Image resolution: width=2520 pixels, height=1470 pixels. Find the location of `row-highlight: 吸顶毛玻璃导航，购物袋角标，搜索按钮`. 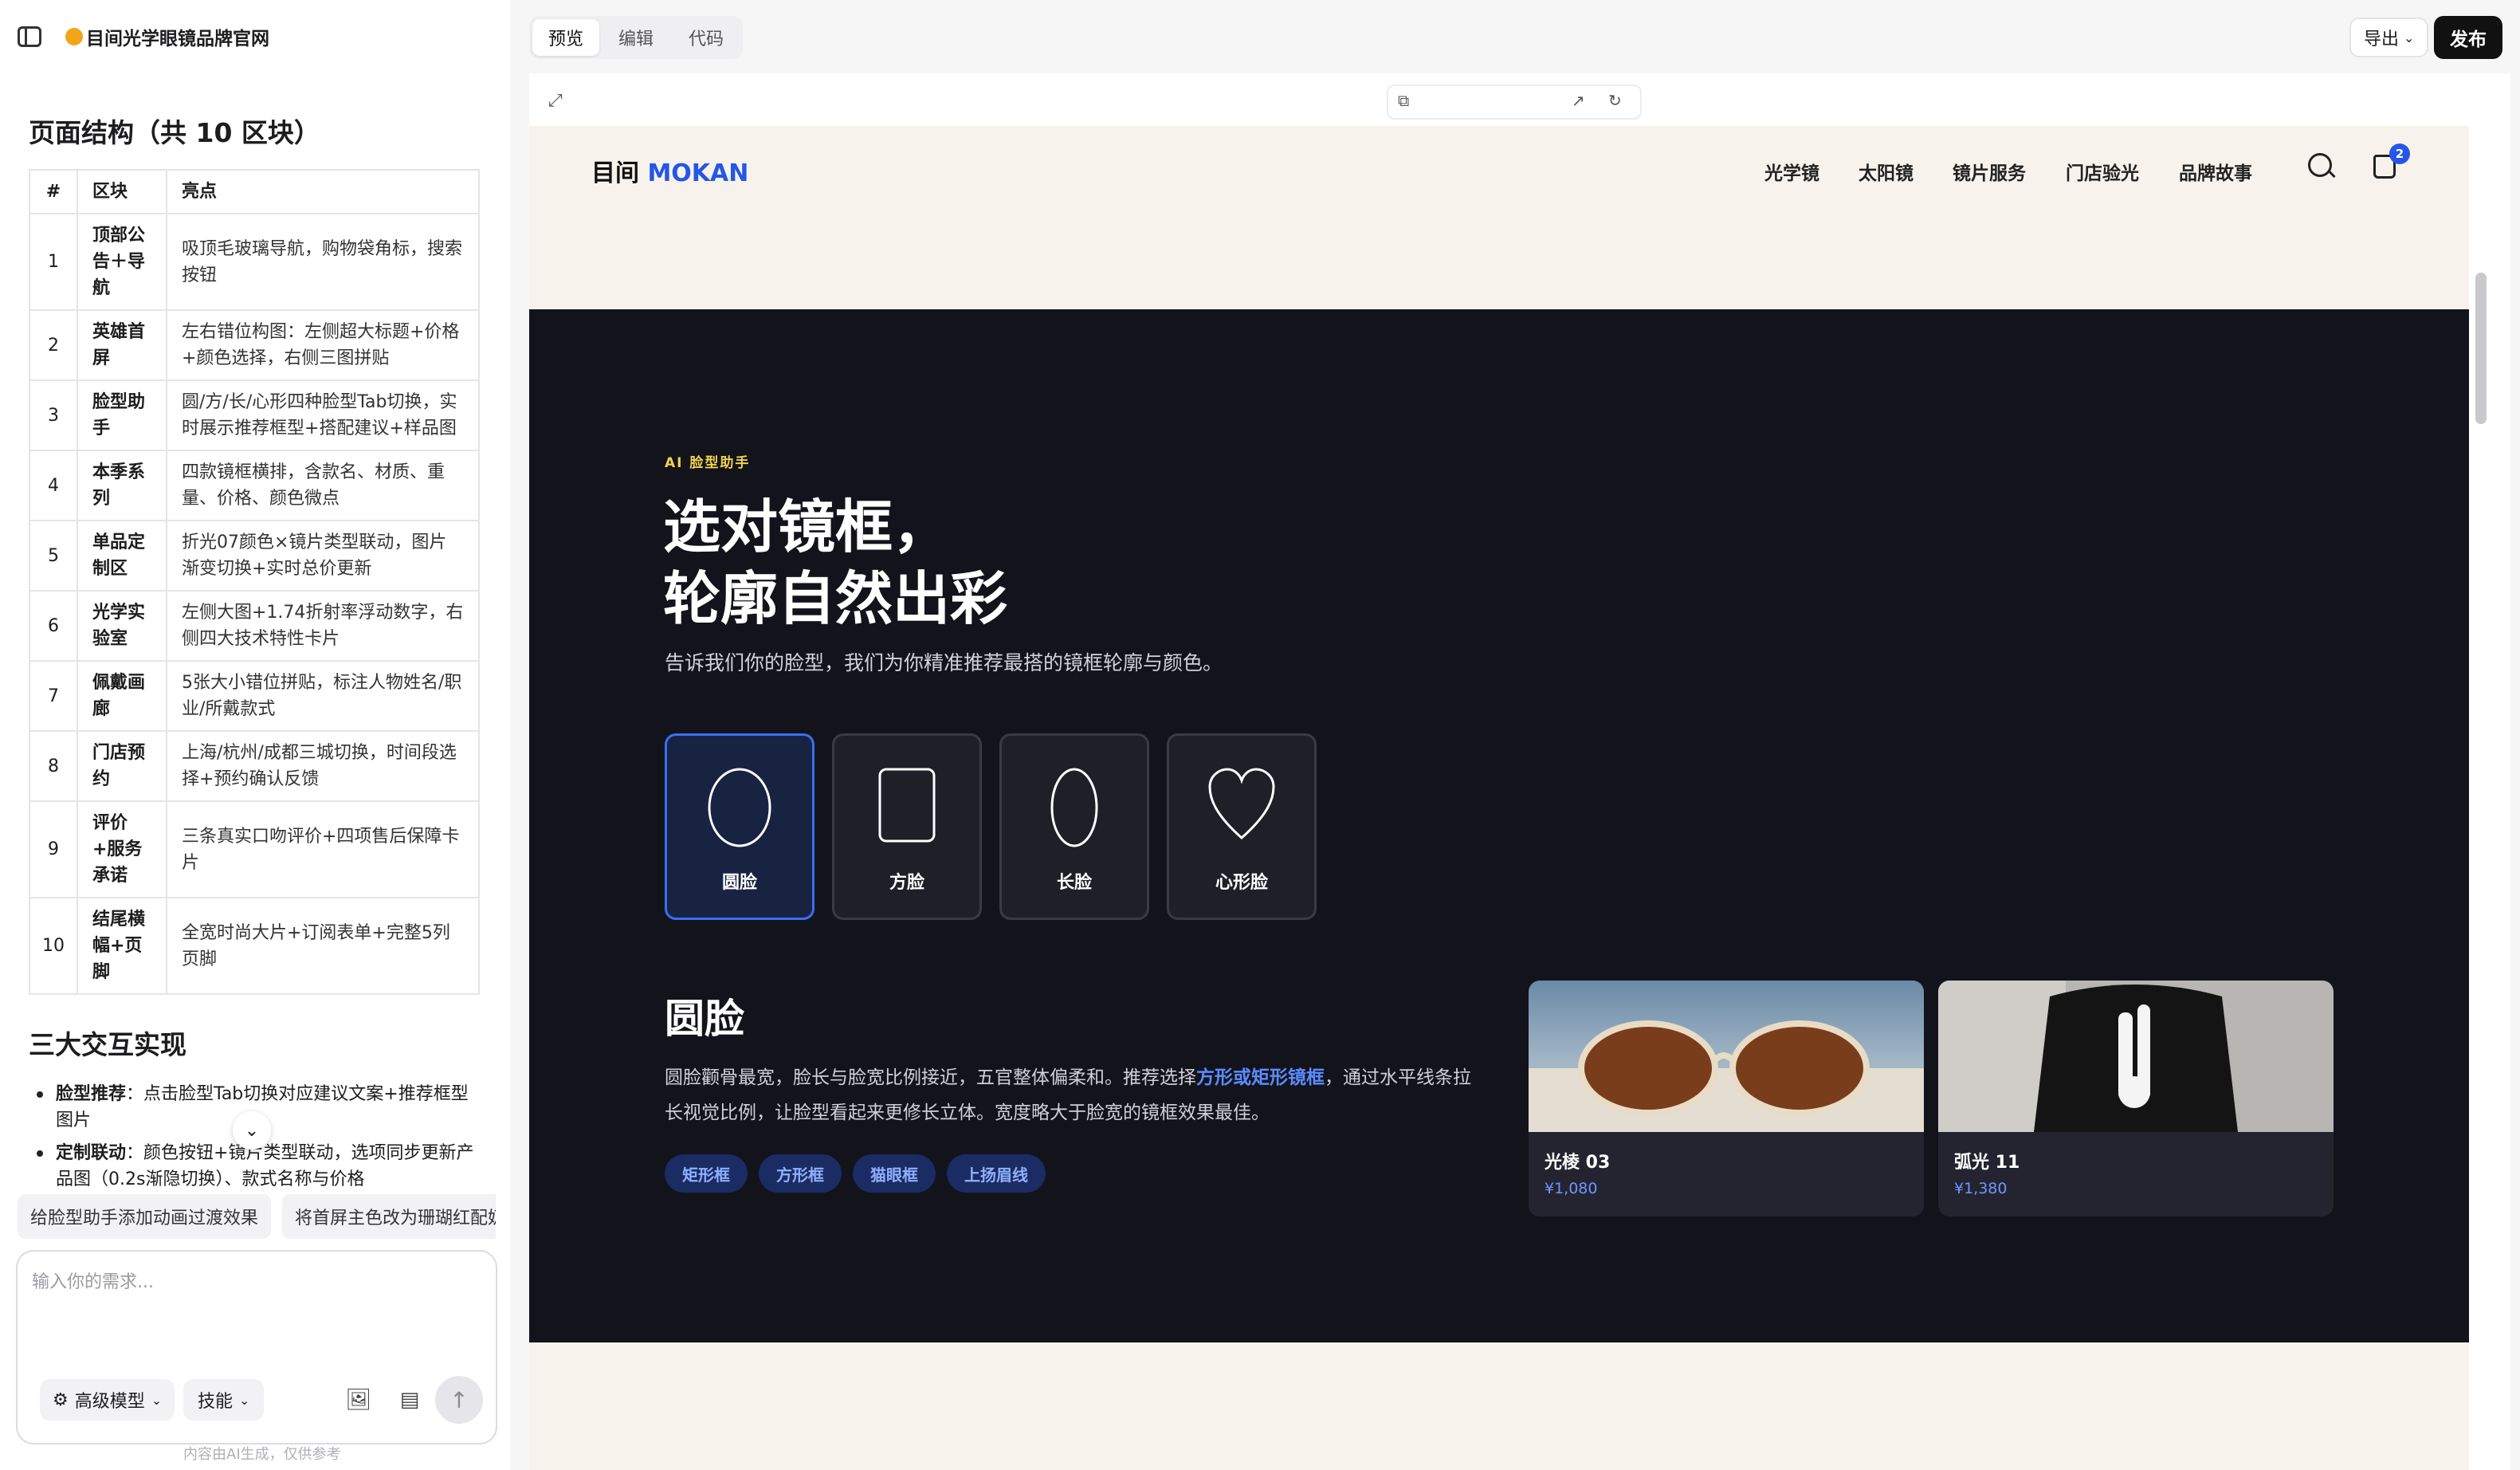

row-highlight: 吸顶毛玻璃导航，购物袋角标，搜索按钮 is located at coordinates (323, 262).